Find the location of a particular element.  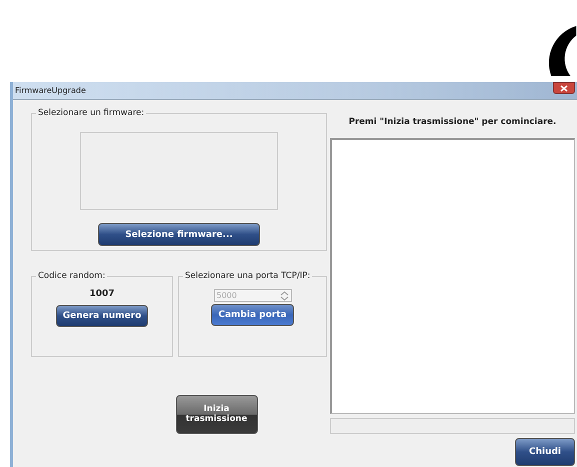

close-button is located at coordinates (564, 88).